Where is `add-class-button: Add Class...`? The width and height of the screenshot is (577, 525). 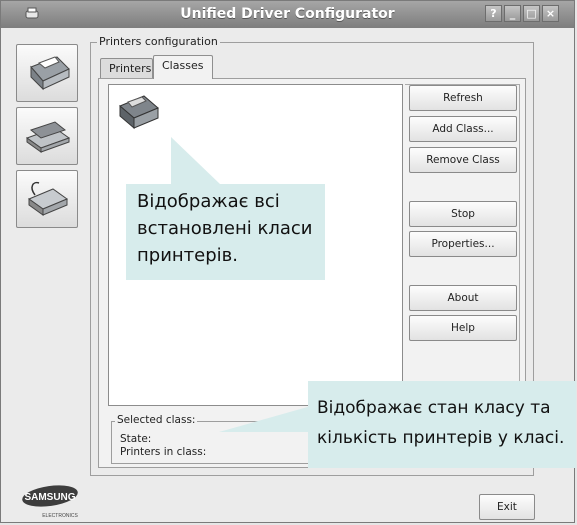 add-class-button: Add Class... is located at coordinates (463, 129).